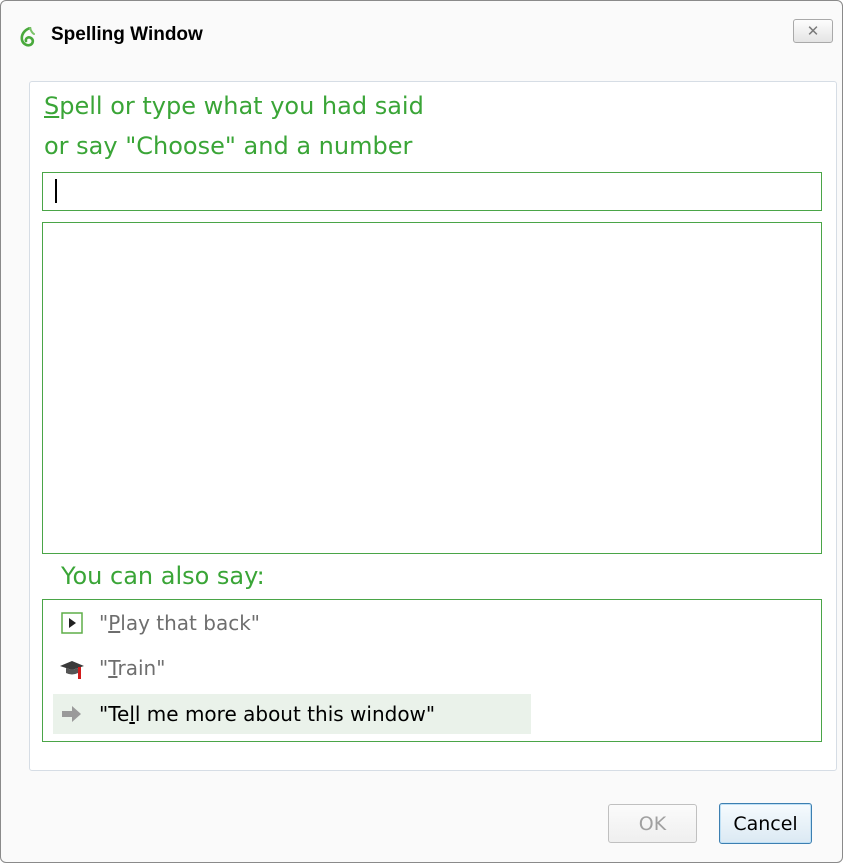 This screenshot has height=863, width=843. Describe the element at coordinates (28, 36) in the screenshot. I see `dragon-app-icon` at that location.